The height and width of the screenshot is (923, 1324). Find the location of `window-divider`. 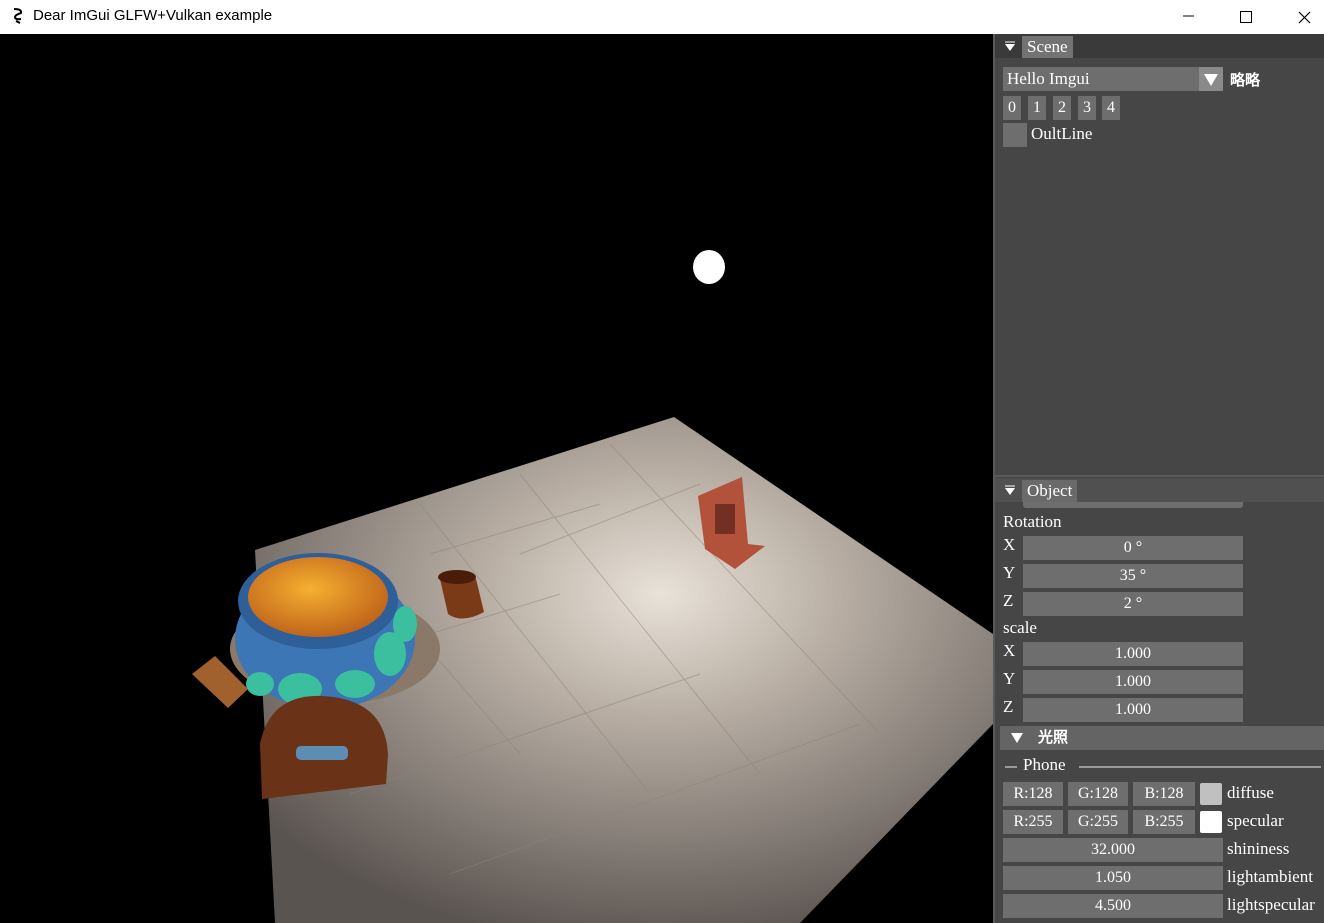

window-divider is located at coordinates (1159, 476).